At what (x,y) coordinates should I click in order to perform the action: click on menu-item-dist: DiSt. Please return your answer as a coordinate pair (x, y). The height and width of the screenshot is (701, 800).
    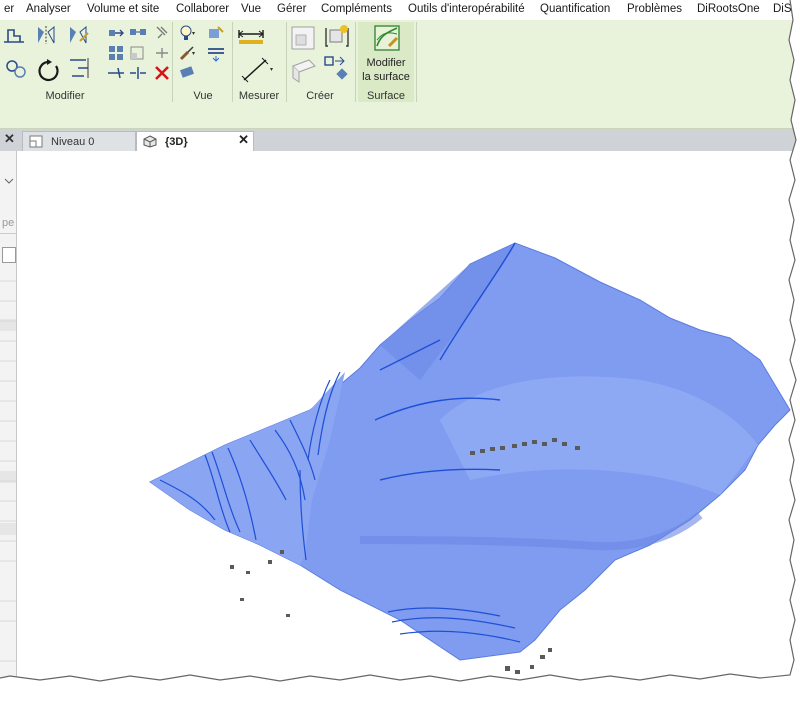
    Looking at the image, I should click on (784, 9).